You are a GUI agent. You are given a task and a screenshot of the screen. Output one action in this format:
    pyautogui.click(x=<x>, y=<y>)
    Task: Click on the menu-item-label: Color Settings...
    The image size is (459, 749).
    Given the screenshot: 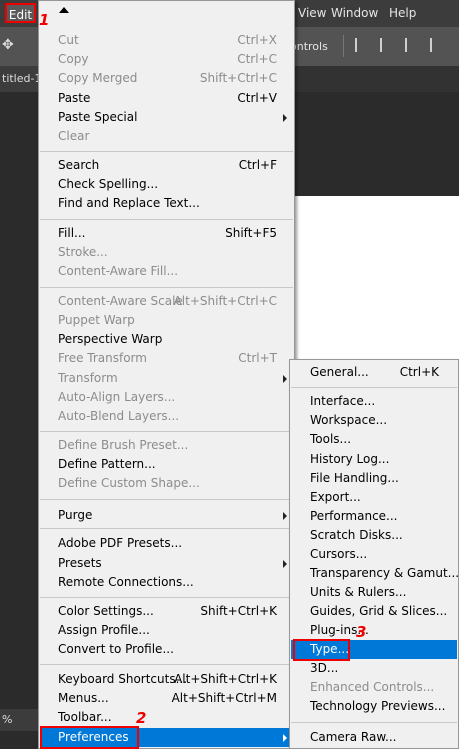 What is the action you would take?
    pyautogui.click(x=106, y=611)
    